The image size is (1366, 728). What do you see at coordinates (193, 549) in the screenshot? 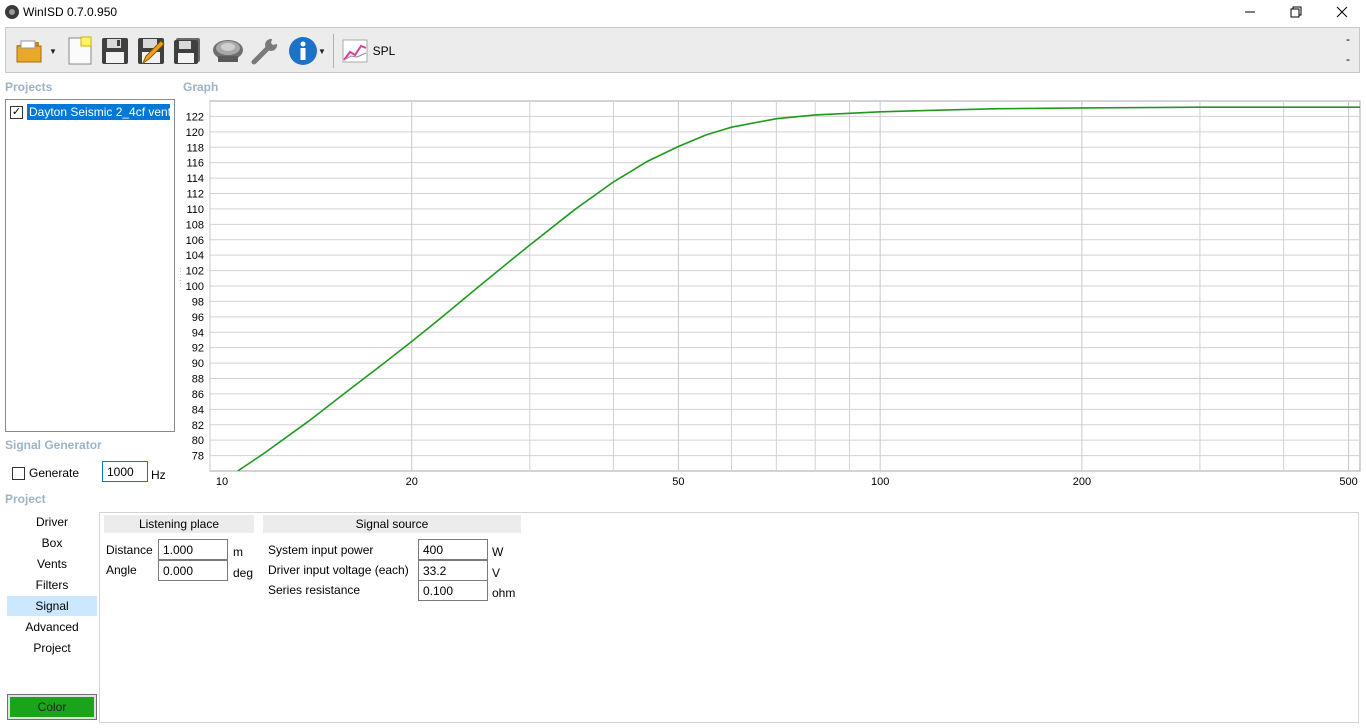
I see `distance-input` at bounding box center [193, 549].